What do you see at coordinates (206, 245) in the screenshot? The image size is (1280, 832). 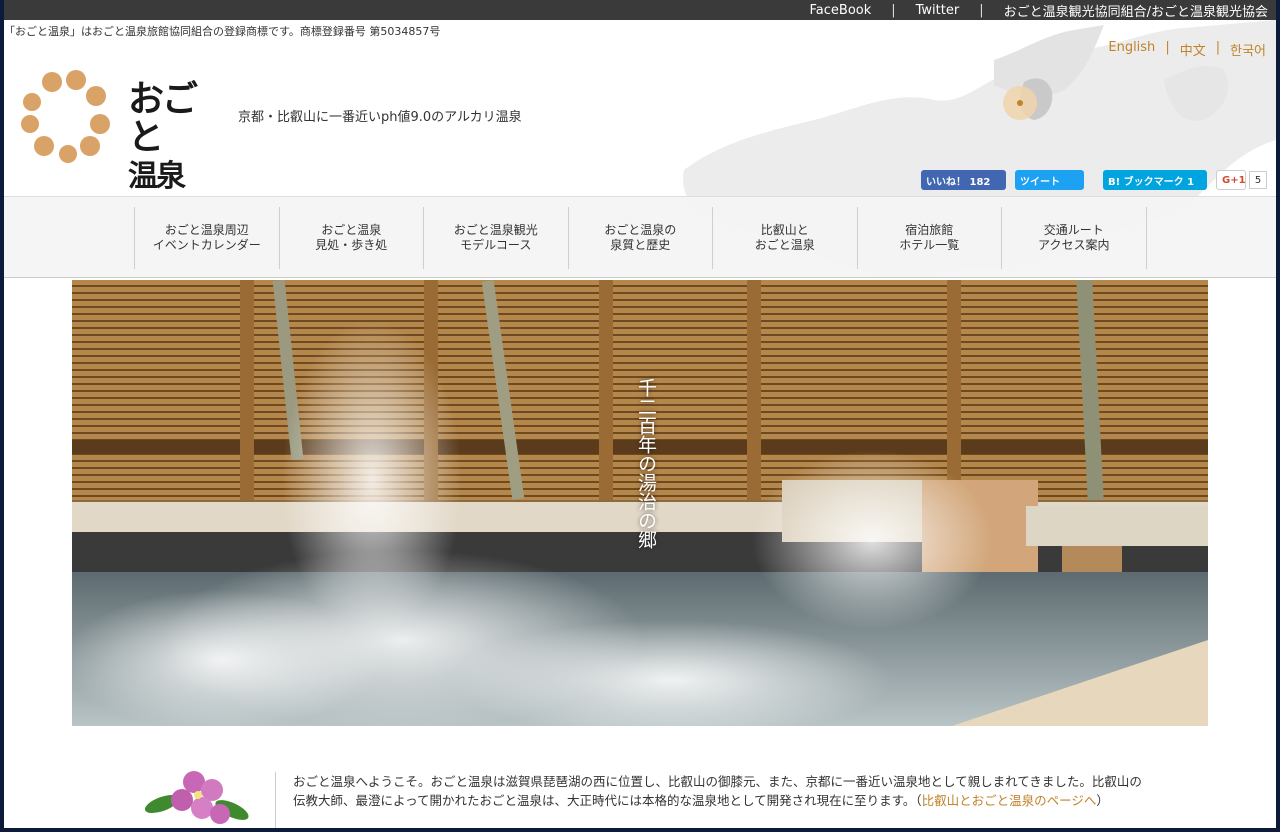 I see `nav-label-2: イベントカレンダー` at bounding box center [206, 245].